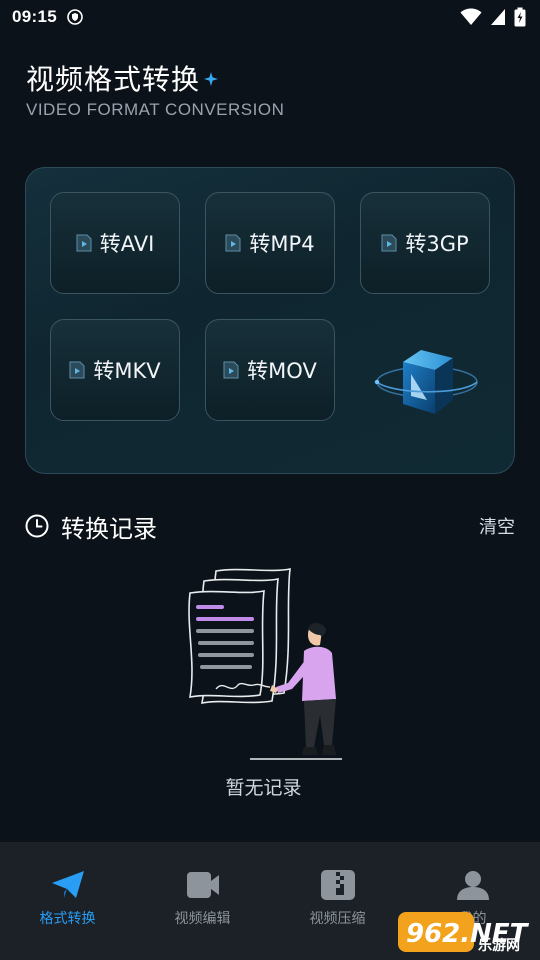 The height and width of the screenshot is (960, 540). What do you see at coordinates (127, 371) in the screenshot?
I see `convert-mkv-label: 转MKV` at bounding box center [127, 371].